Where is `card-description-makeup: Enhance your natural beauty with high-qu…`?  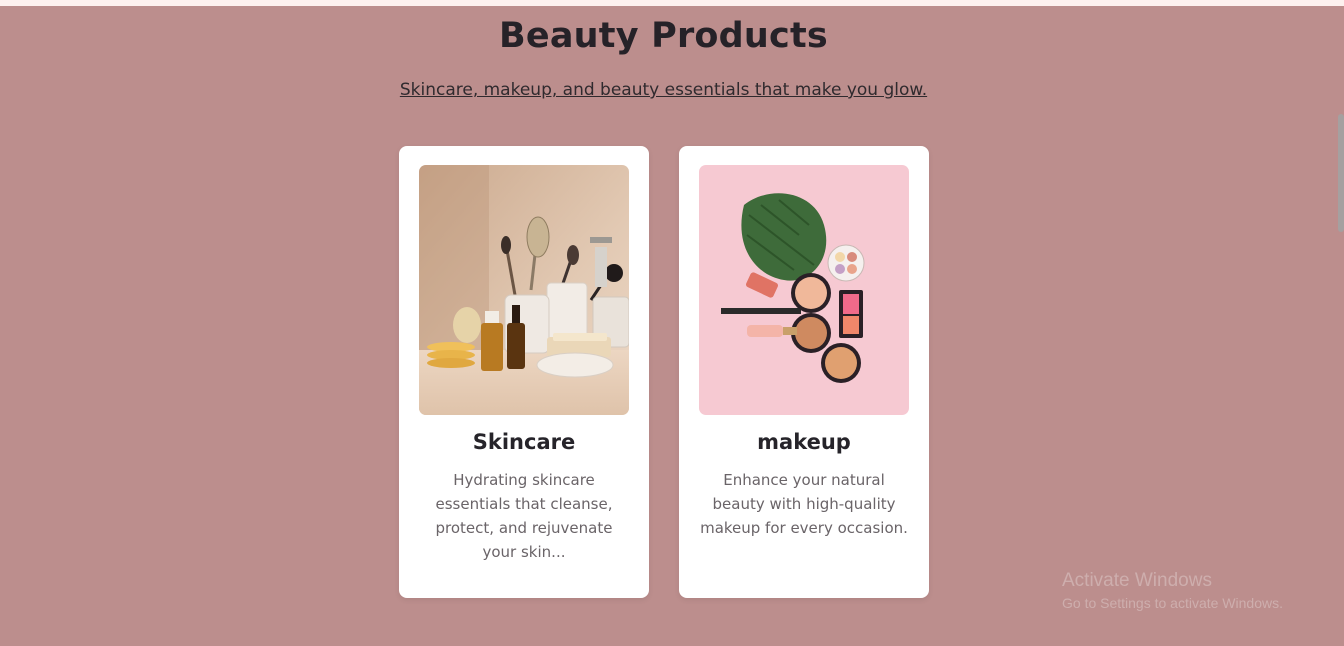 card-description-makeup: Enhance your natural beauty with high-qu… is located at coordinates (804, 504).